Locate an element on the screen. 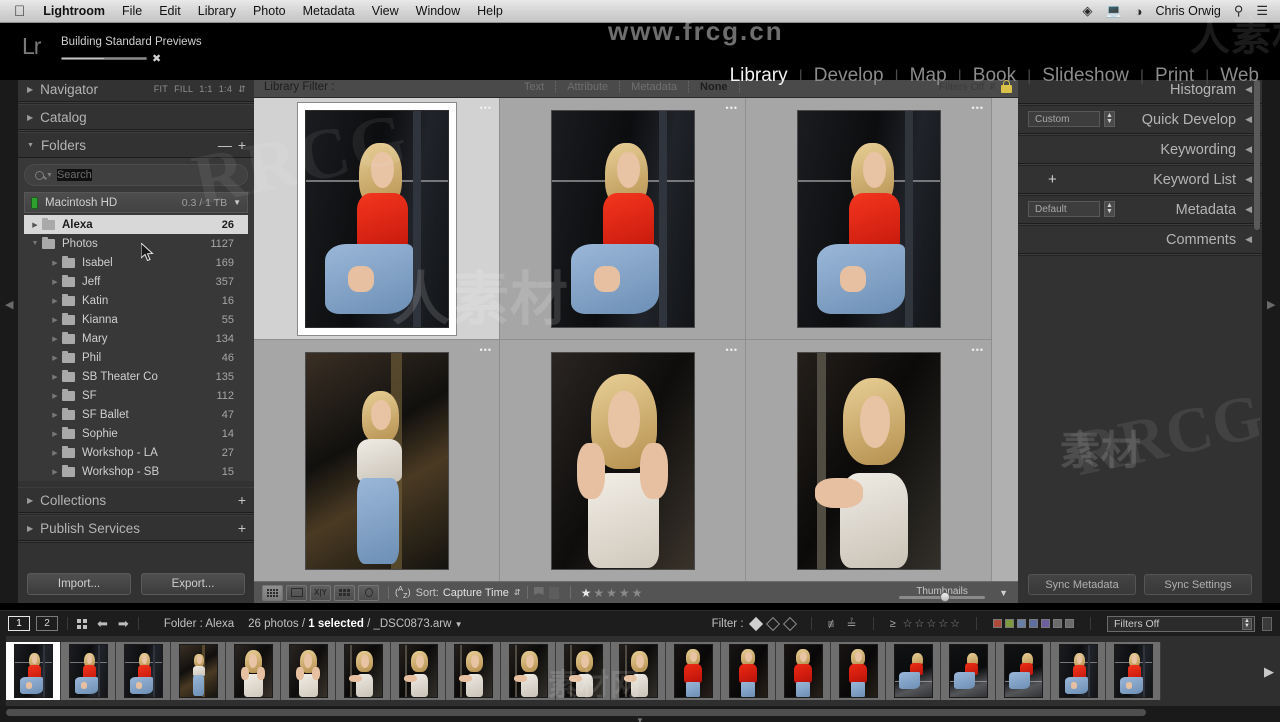 The height and width of the screenshot is (722, 1280). add-keyword-button: + is located at coordinates (1052, 179).